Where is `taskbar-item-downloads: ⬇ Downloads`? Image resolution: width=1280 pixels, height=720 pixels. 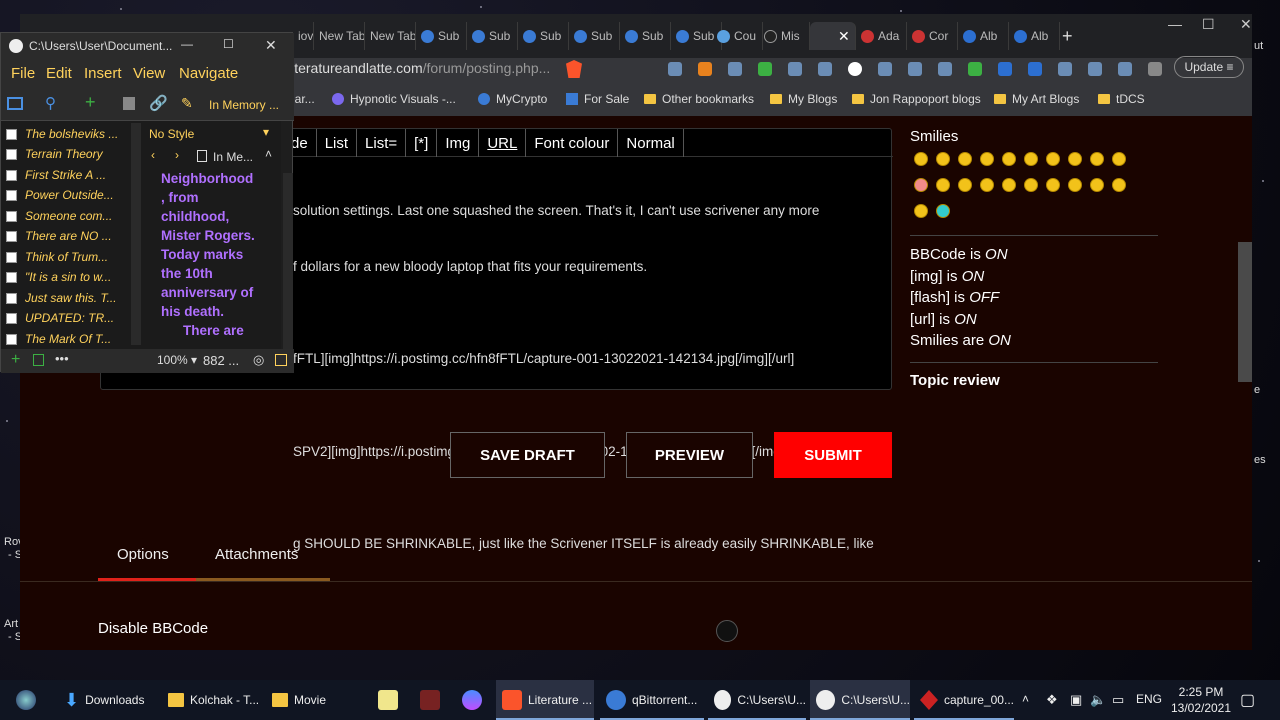 taskbar-item-downloads: ⬇ Downloads is located at coordinates (108, 700).